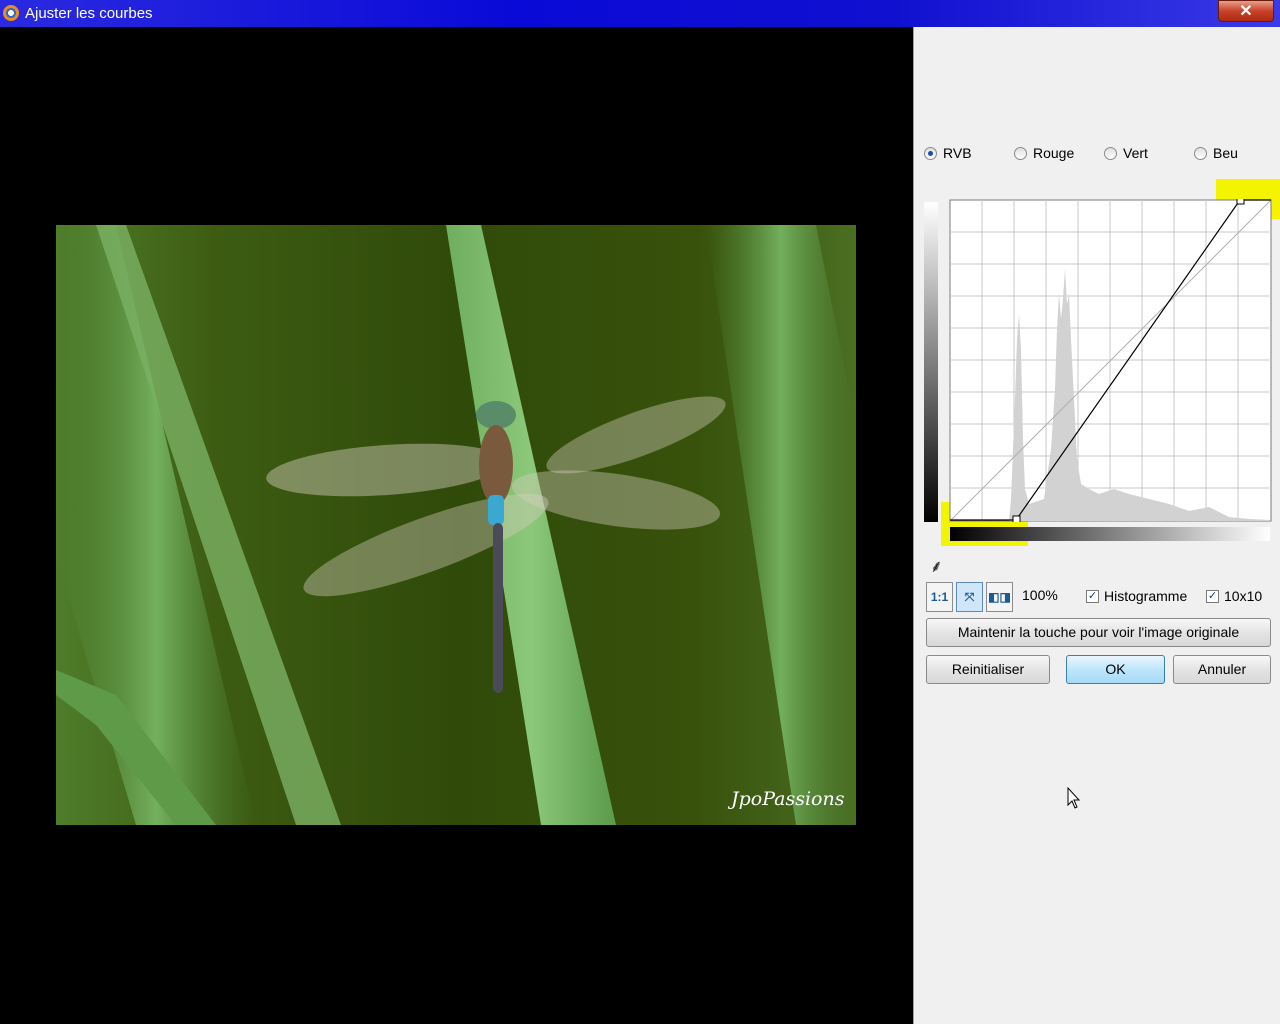 This screenshot has width=1280, height=1024. Describe the element at coordinates (1016, 519) in the screenshot. I see `curve-point-black` at that location.